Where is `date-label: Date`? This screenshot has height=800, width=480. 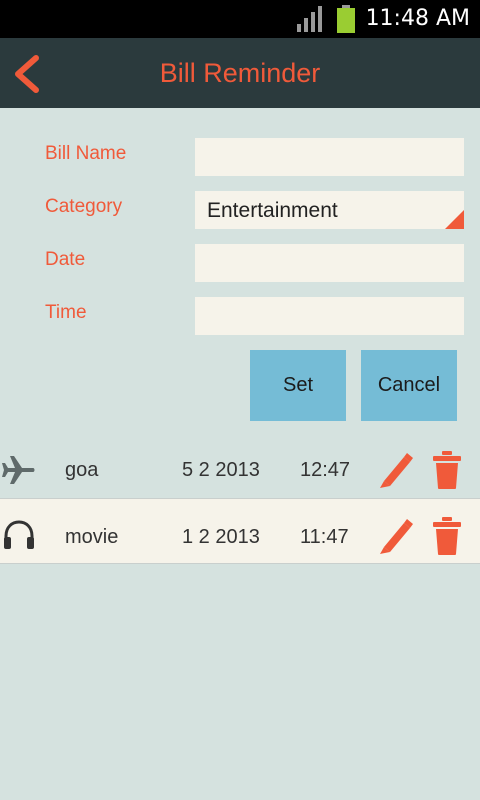 date-label: Date is located at coordinates (65, 259).